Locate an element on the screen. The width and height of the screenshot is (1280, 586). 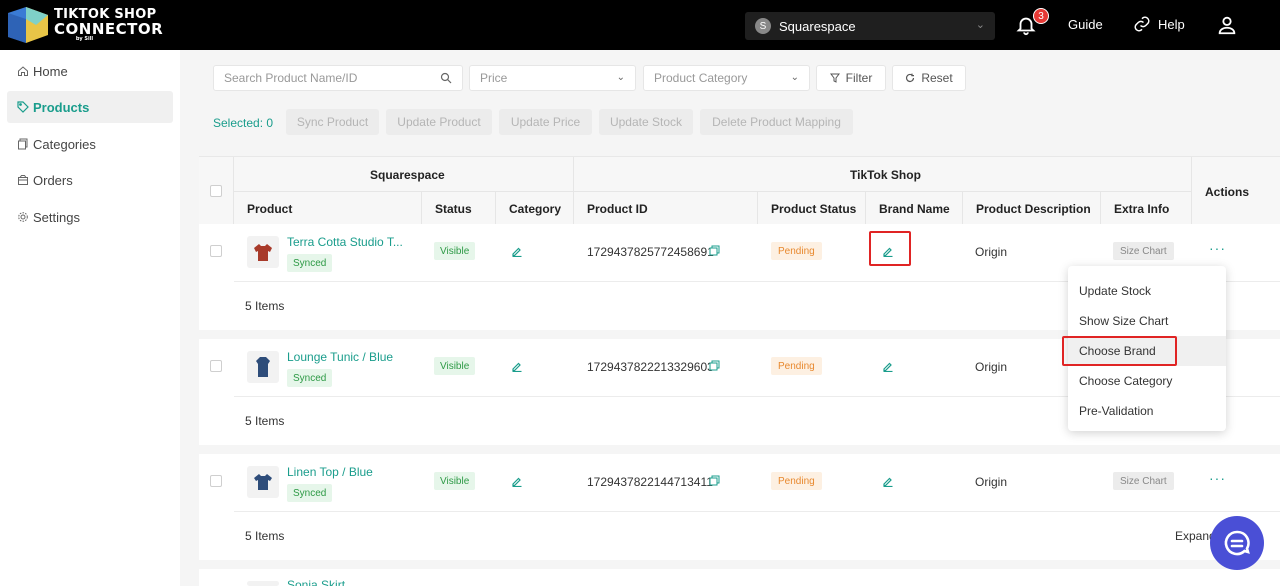
update-stock-button: Update Stock is located at coordinates (646, 122).